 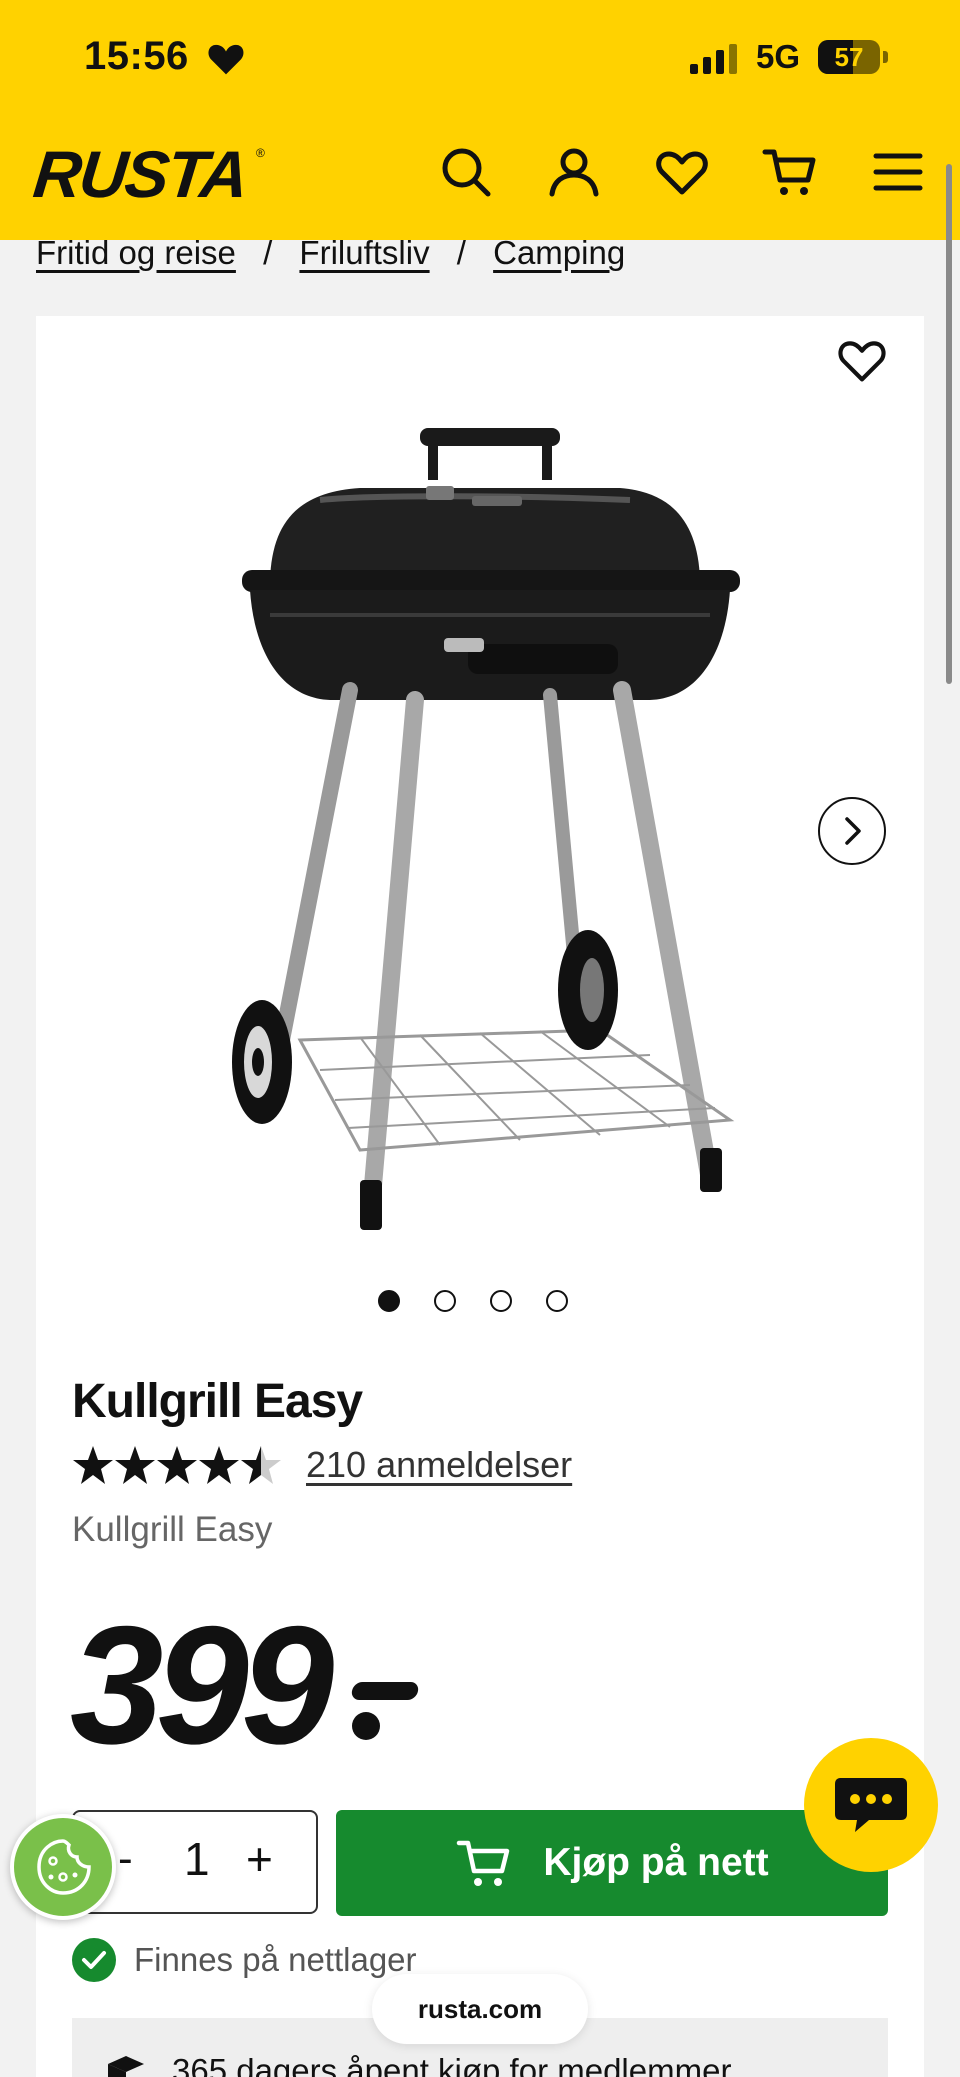 I want to click on network-label: 5G, so click(x=778, y=56).